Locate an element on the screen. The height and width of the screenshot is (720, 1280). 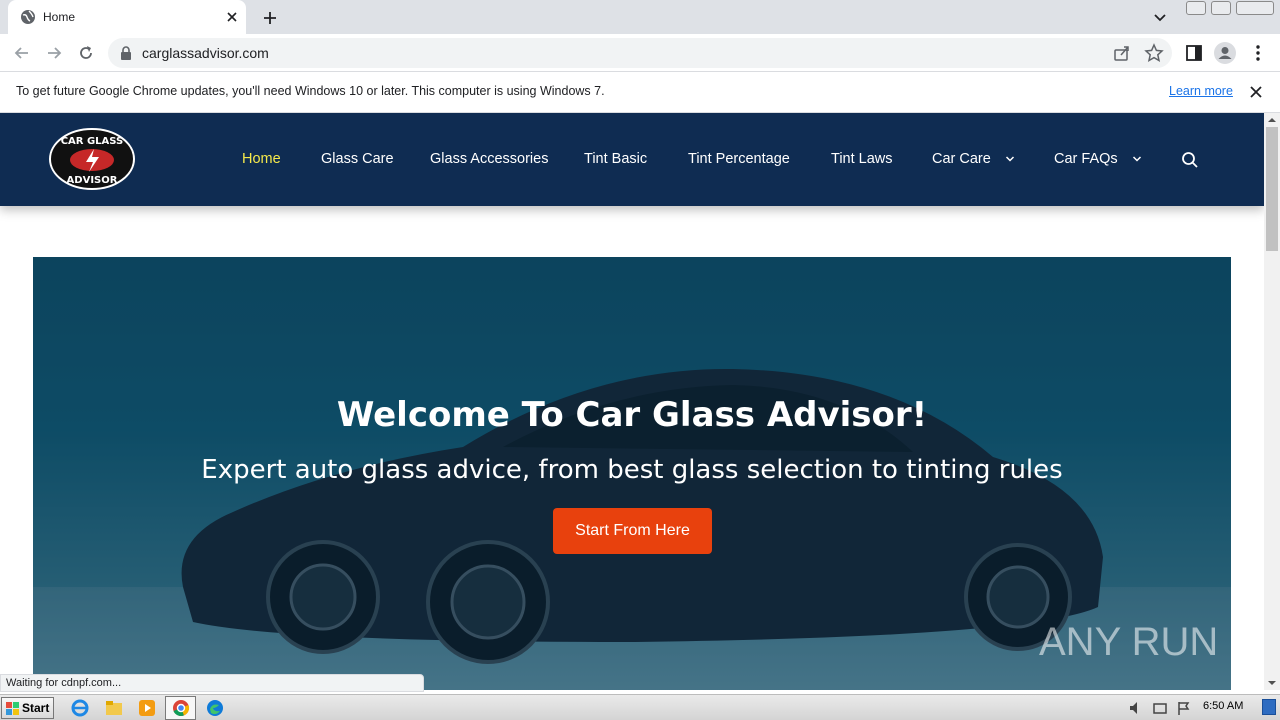
start-label: Start is located at coordinates (36, 708).